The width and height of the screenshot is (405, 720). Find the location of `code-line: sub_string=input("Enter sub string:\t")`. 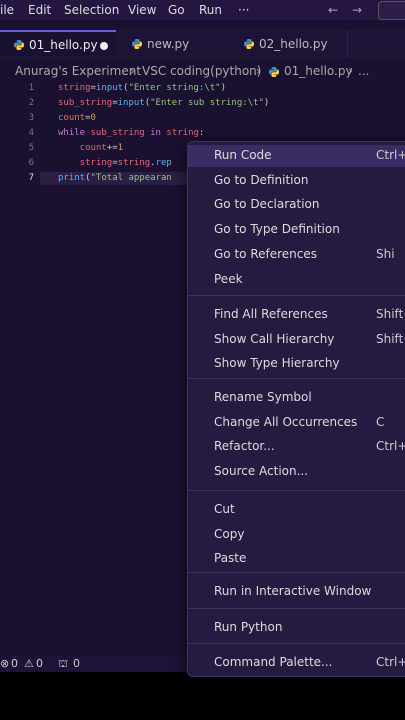

code-line: sub_string=input("Enter sub string:\t") is located at coordinates (163, 103).